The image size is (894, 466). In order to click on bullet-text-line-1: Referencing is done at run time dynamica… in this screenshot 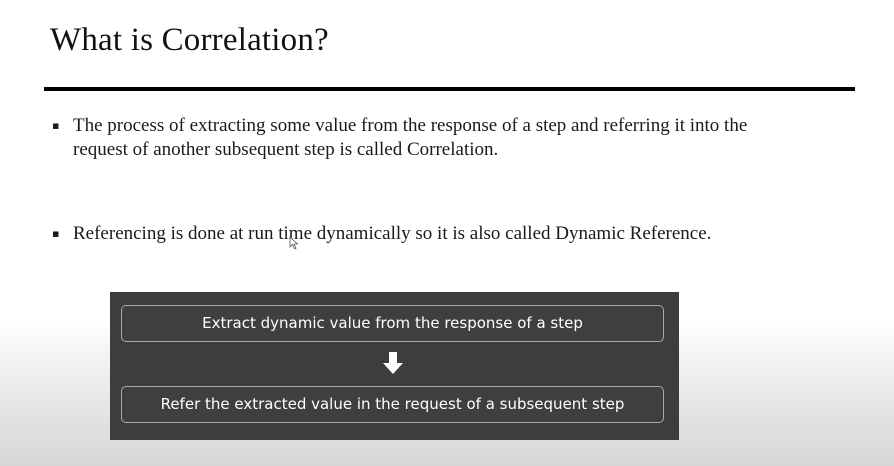, I will do `click(392, 233)`.